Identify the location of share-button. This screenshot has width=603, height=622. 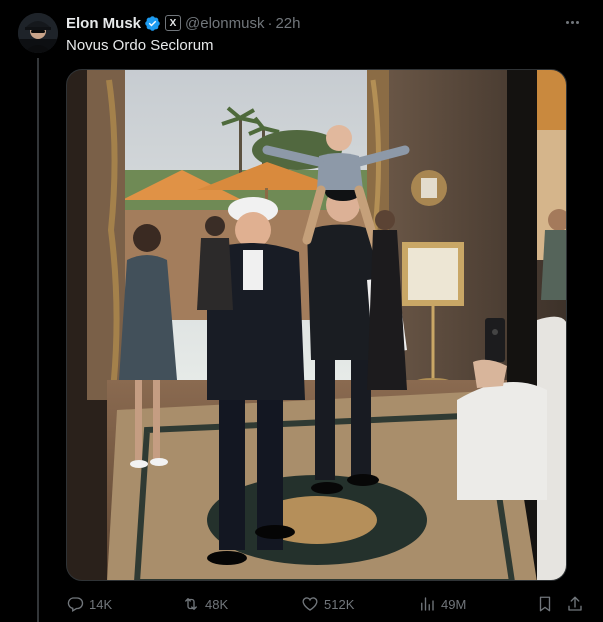
(575, 604).